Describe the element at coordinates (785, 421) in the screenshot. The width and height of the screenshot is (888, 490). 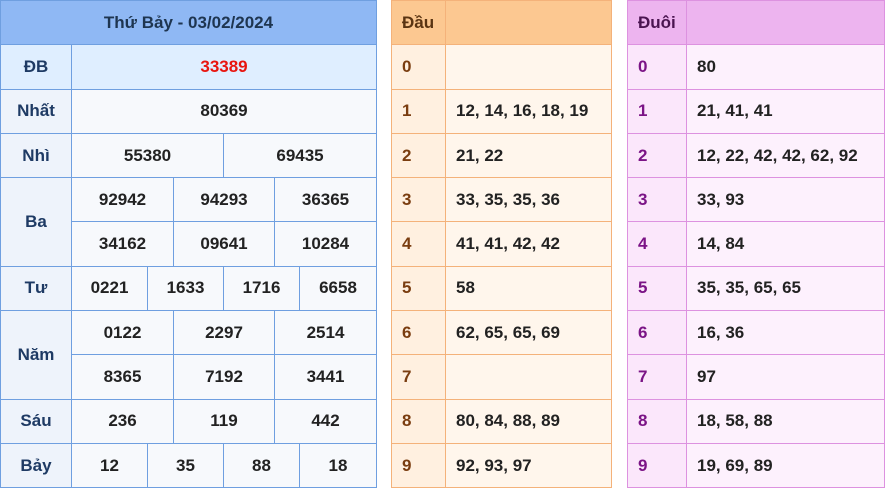
I see `duoi-values: 18, 58, 88` at that location.